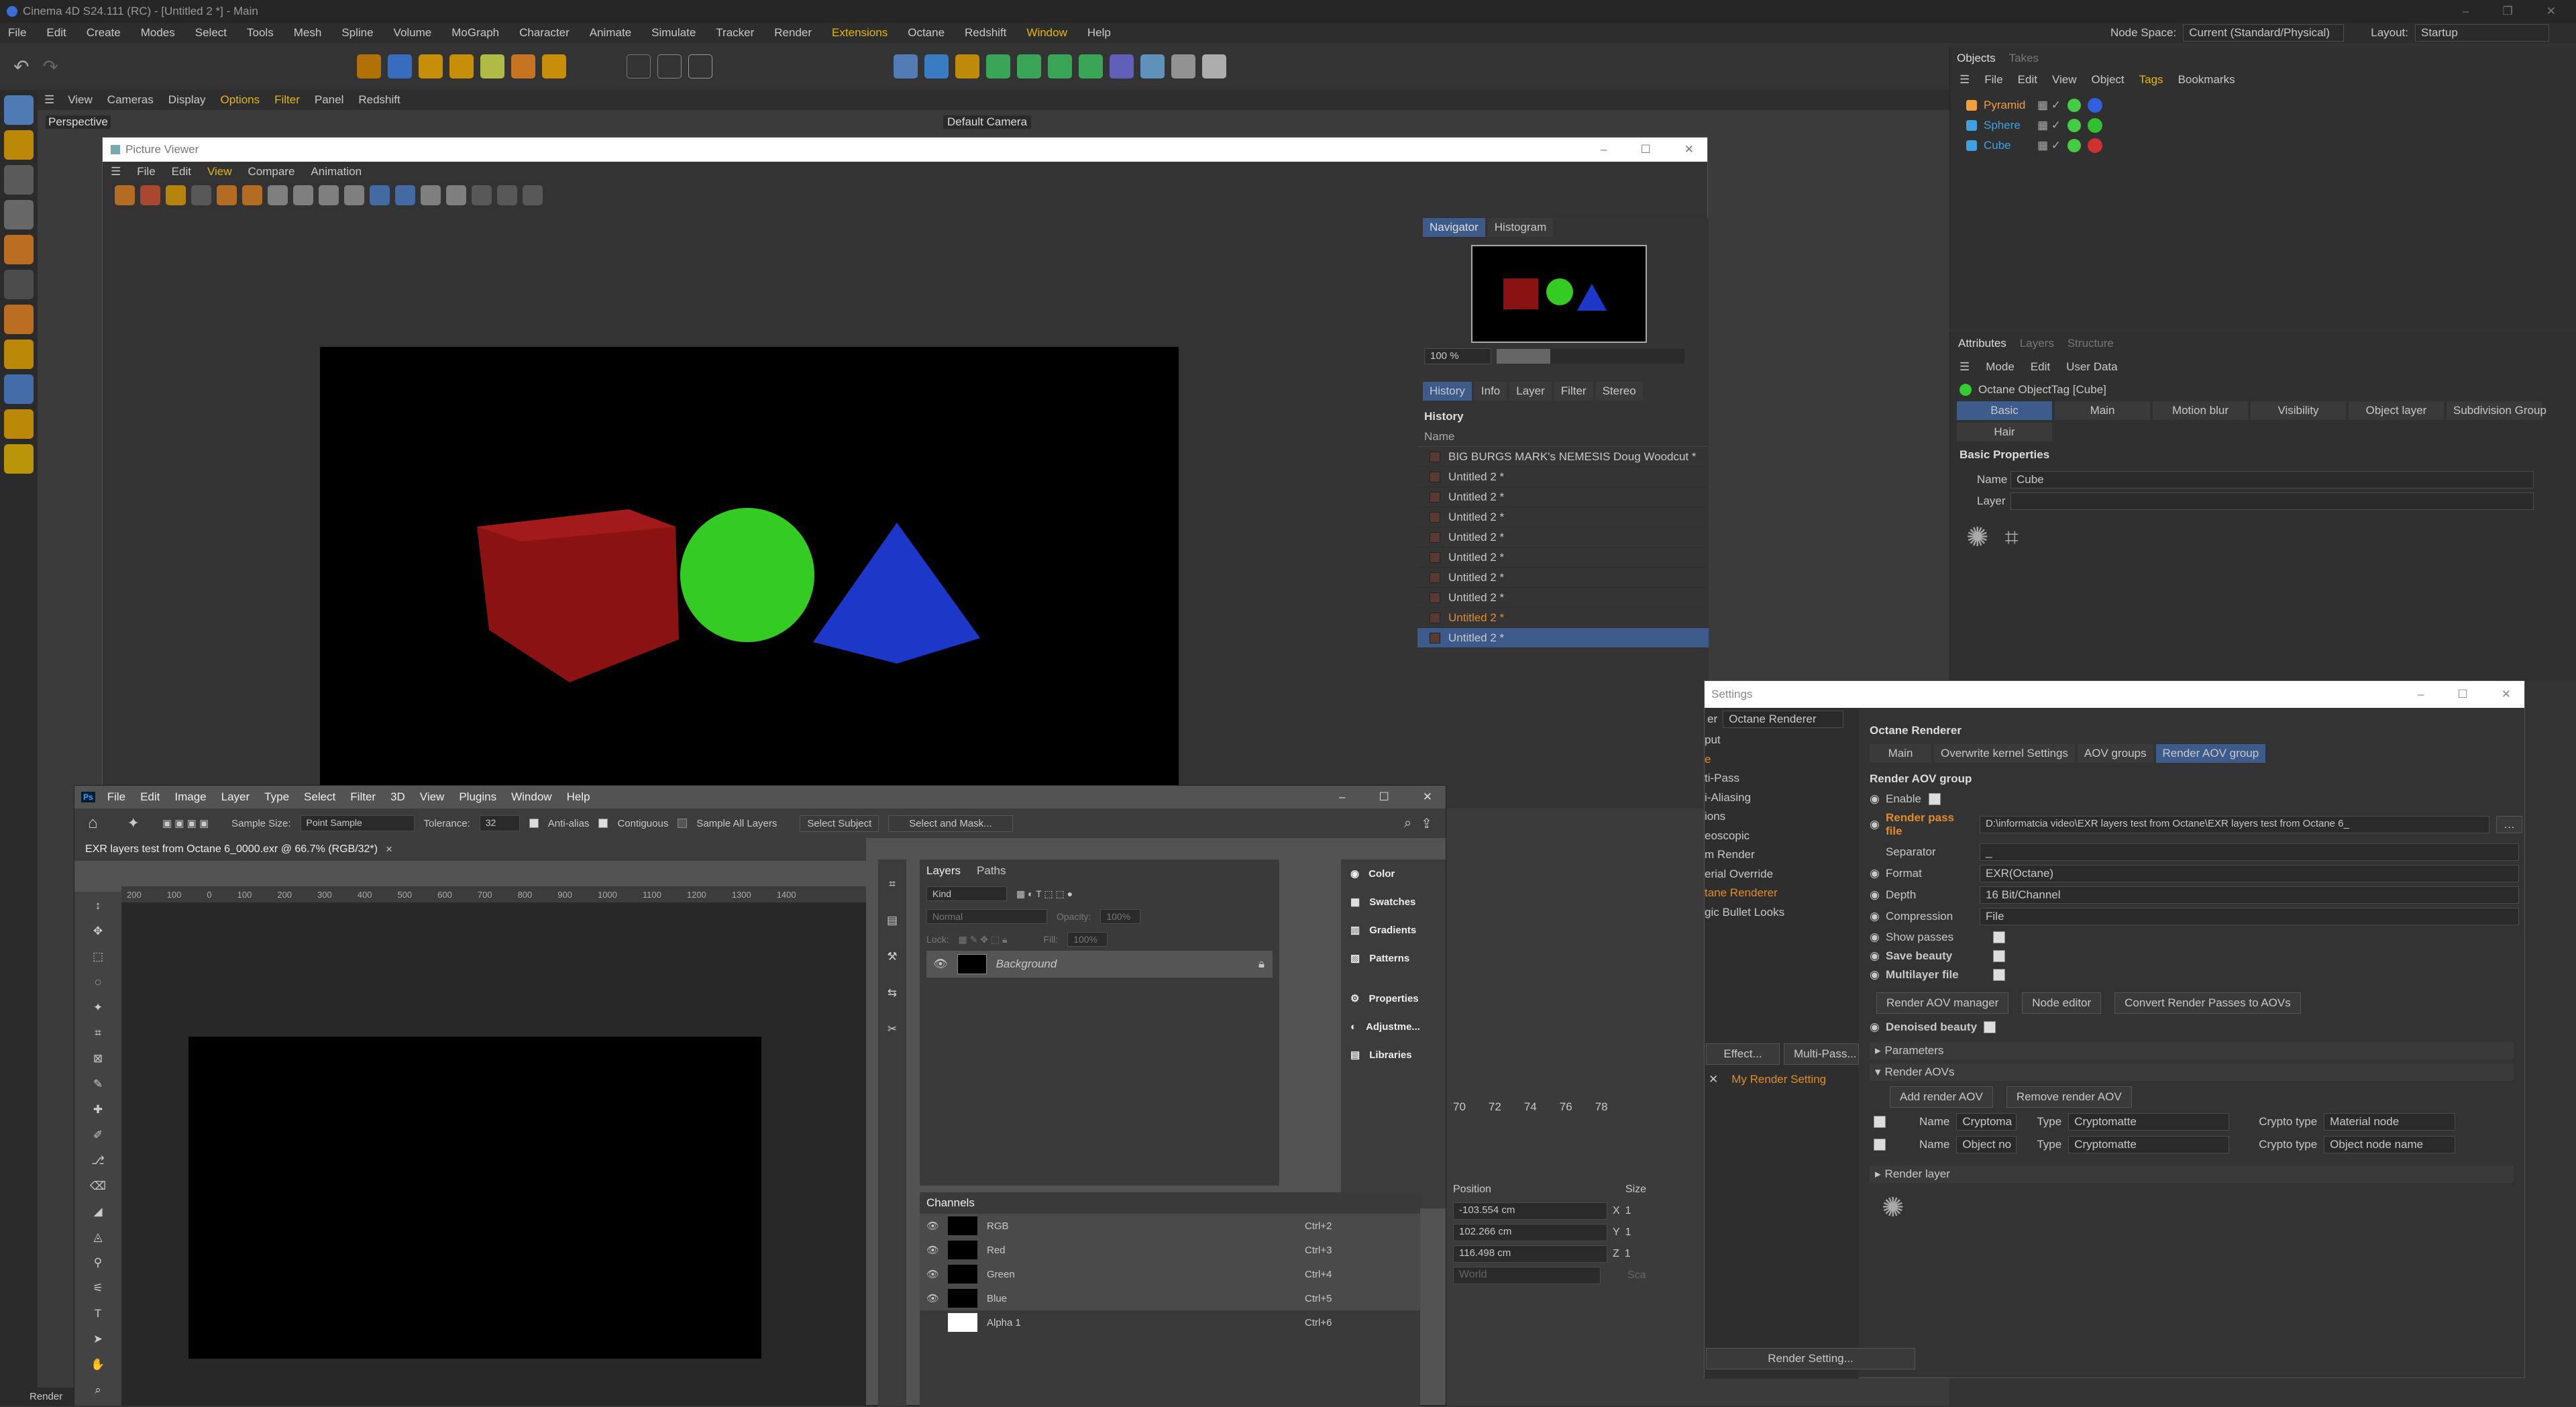 The width and height of the screenshot is (2576, 1407). I want to click on ps-tool-icon: ✐, so click(98, 1135).